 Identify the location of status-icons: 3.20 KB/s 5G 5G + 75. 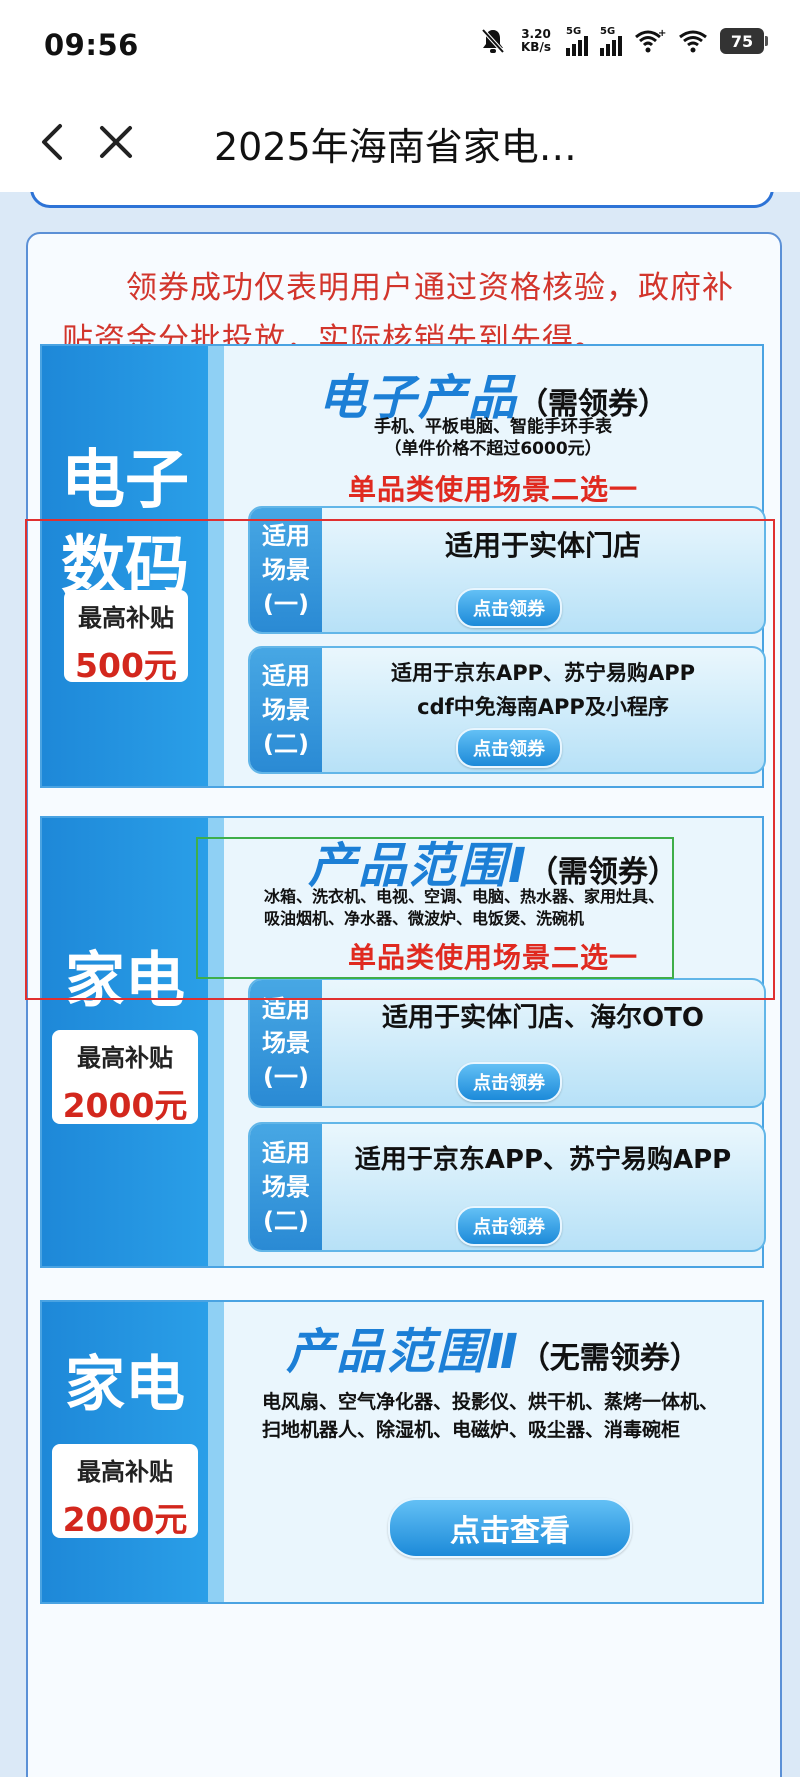
(624, 41).